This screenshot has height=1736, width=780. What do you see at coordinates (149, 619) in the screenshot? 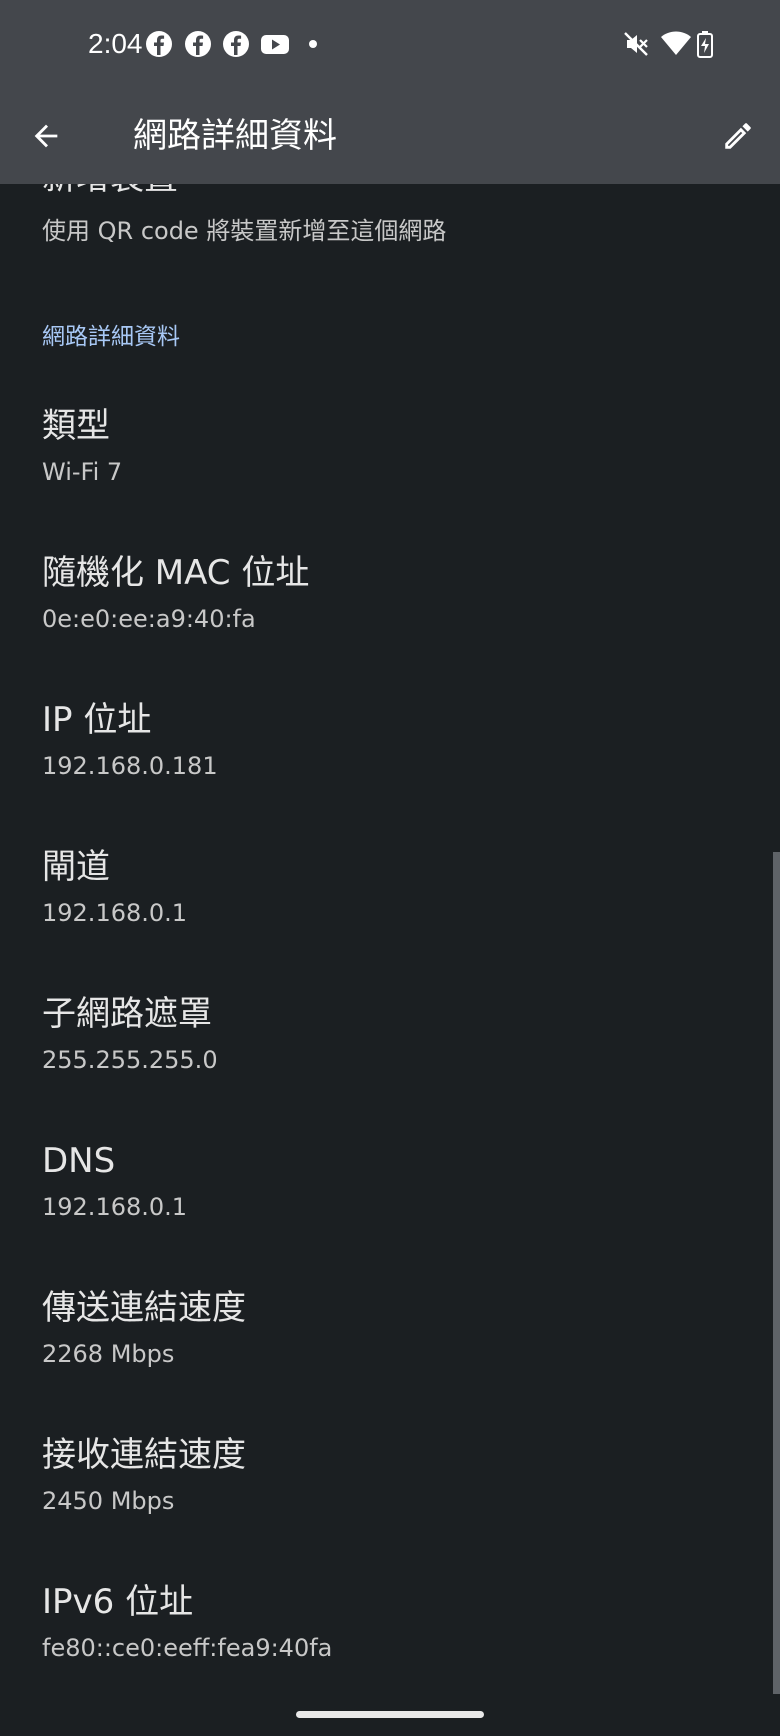
I see `detail-value: 0e:e0:ee:a9:40:fa` at bounding box center [149, 619].